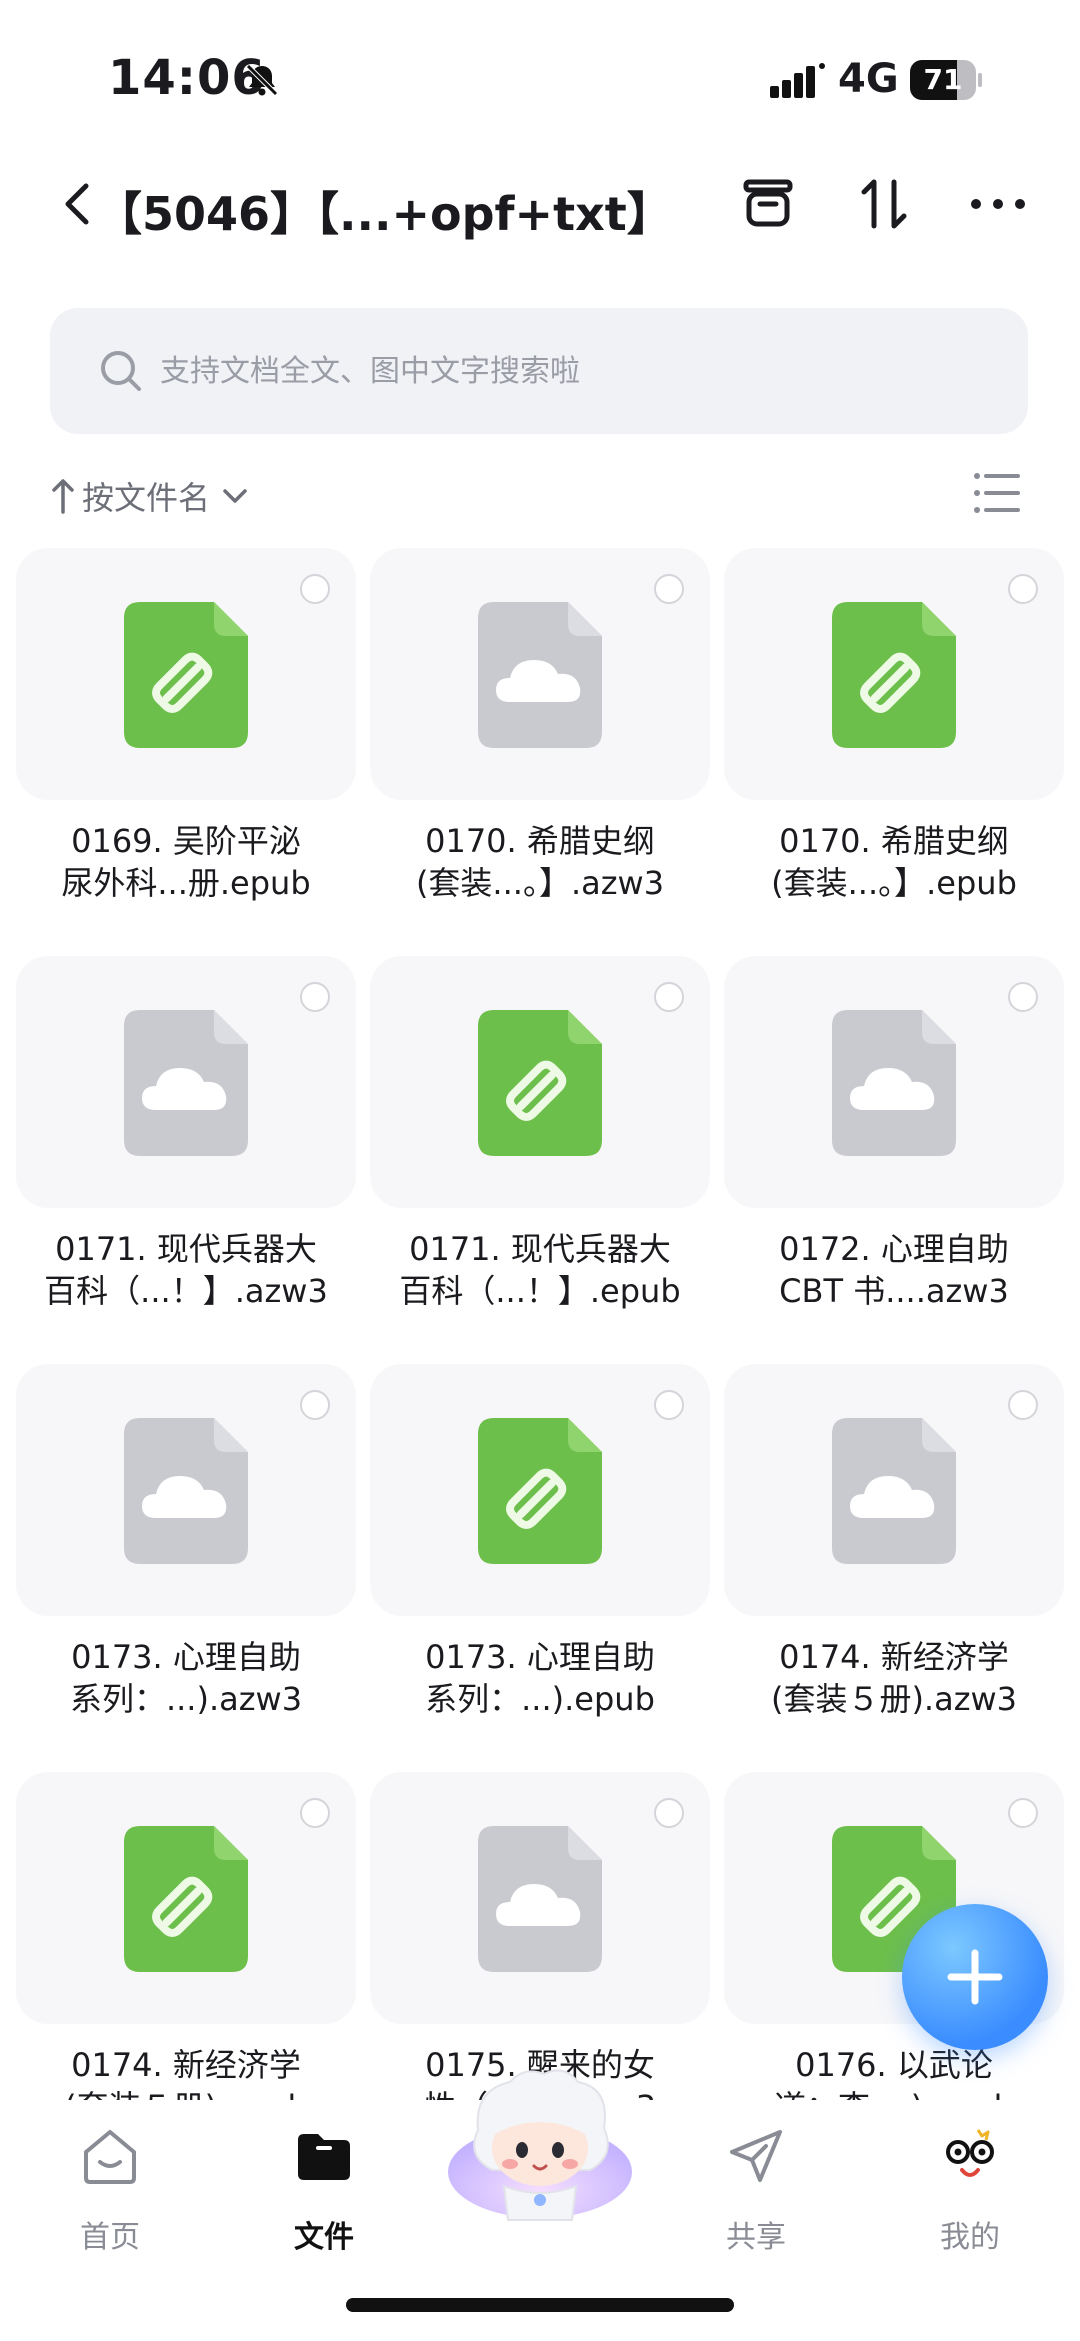  I want to click on tab-profile: 我的, so click(970, 2195).